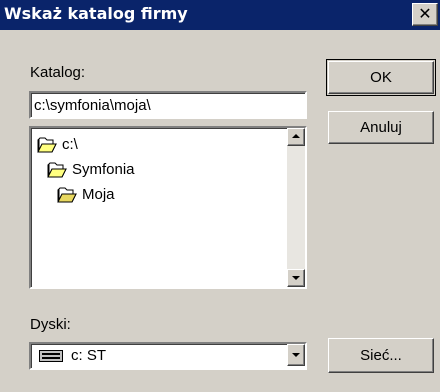 The width and height of the screenshot is (440, 392). What do you see at coordinates (98, 195) in the screenshot?
I see `tree-item-label: Moja` at bounding box center [98, 195].